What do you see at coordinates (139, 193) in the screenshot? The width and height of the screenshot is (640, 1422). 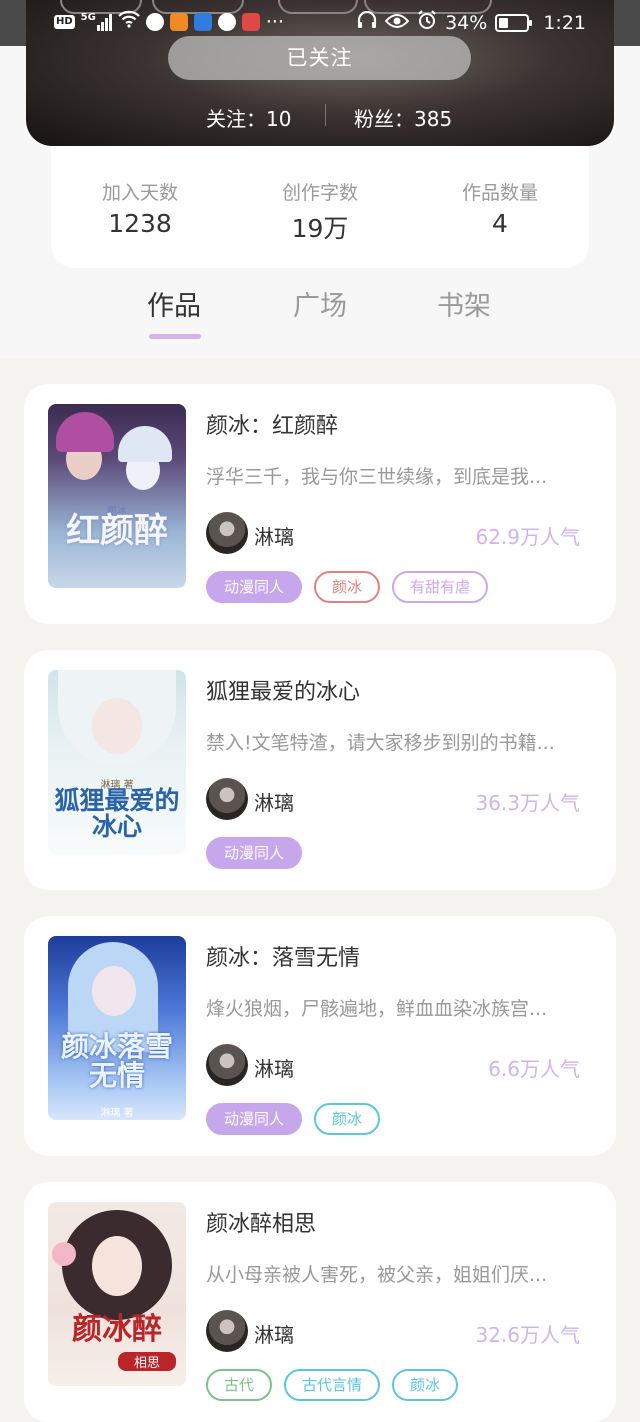 I see `stat-label: 加入天数` at bounding box center [139, 193].